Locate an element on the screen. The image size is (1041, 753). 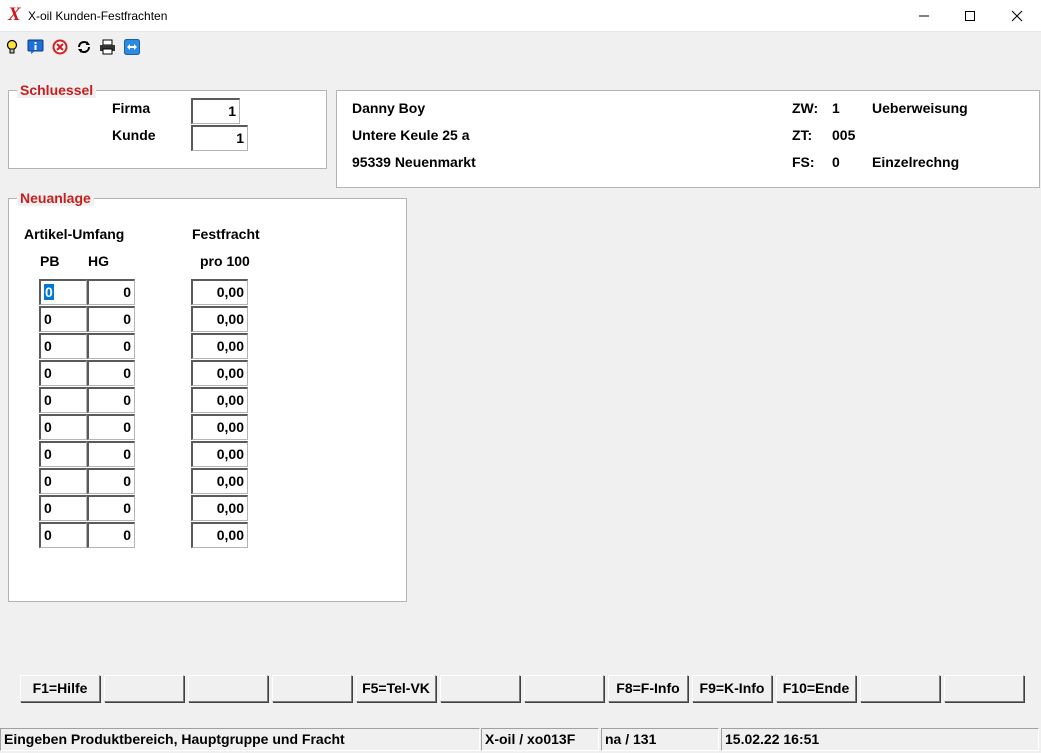
customer-street: Untere Keule 25 a is located at coordinates (411, 135).